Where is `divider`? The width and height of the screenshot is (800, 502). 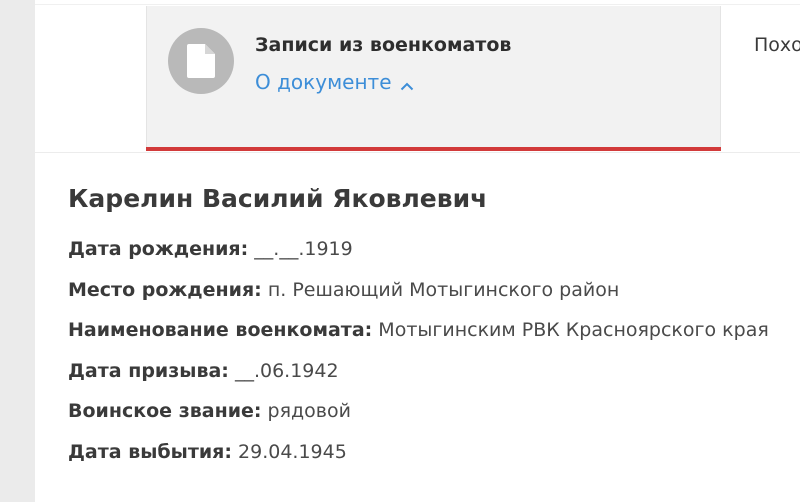 divider is located at coordinates (417, 4).